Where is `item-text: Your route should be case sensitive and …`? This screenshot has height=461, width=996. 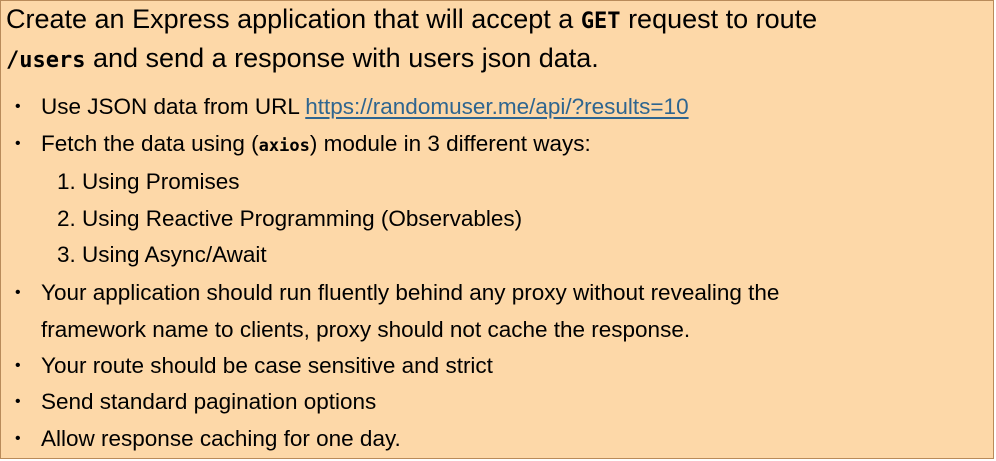 item-text: Your route should be case sensitive and … is located at coordinates (267, 365).